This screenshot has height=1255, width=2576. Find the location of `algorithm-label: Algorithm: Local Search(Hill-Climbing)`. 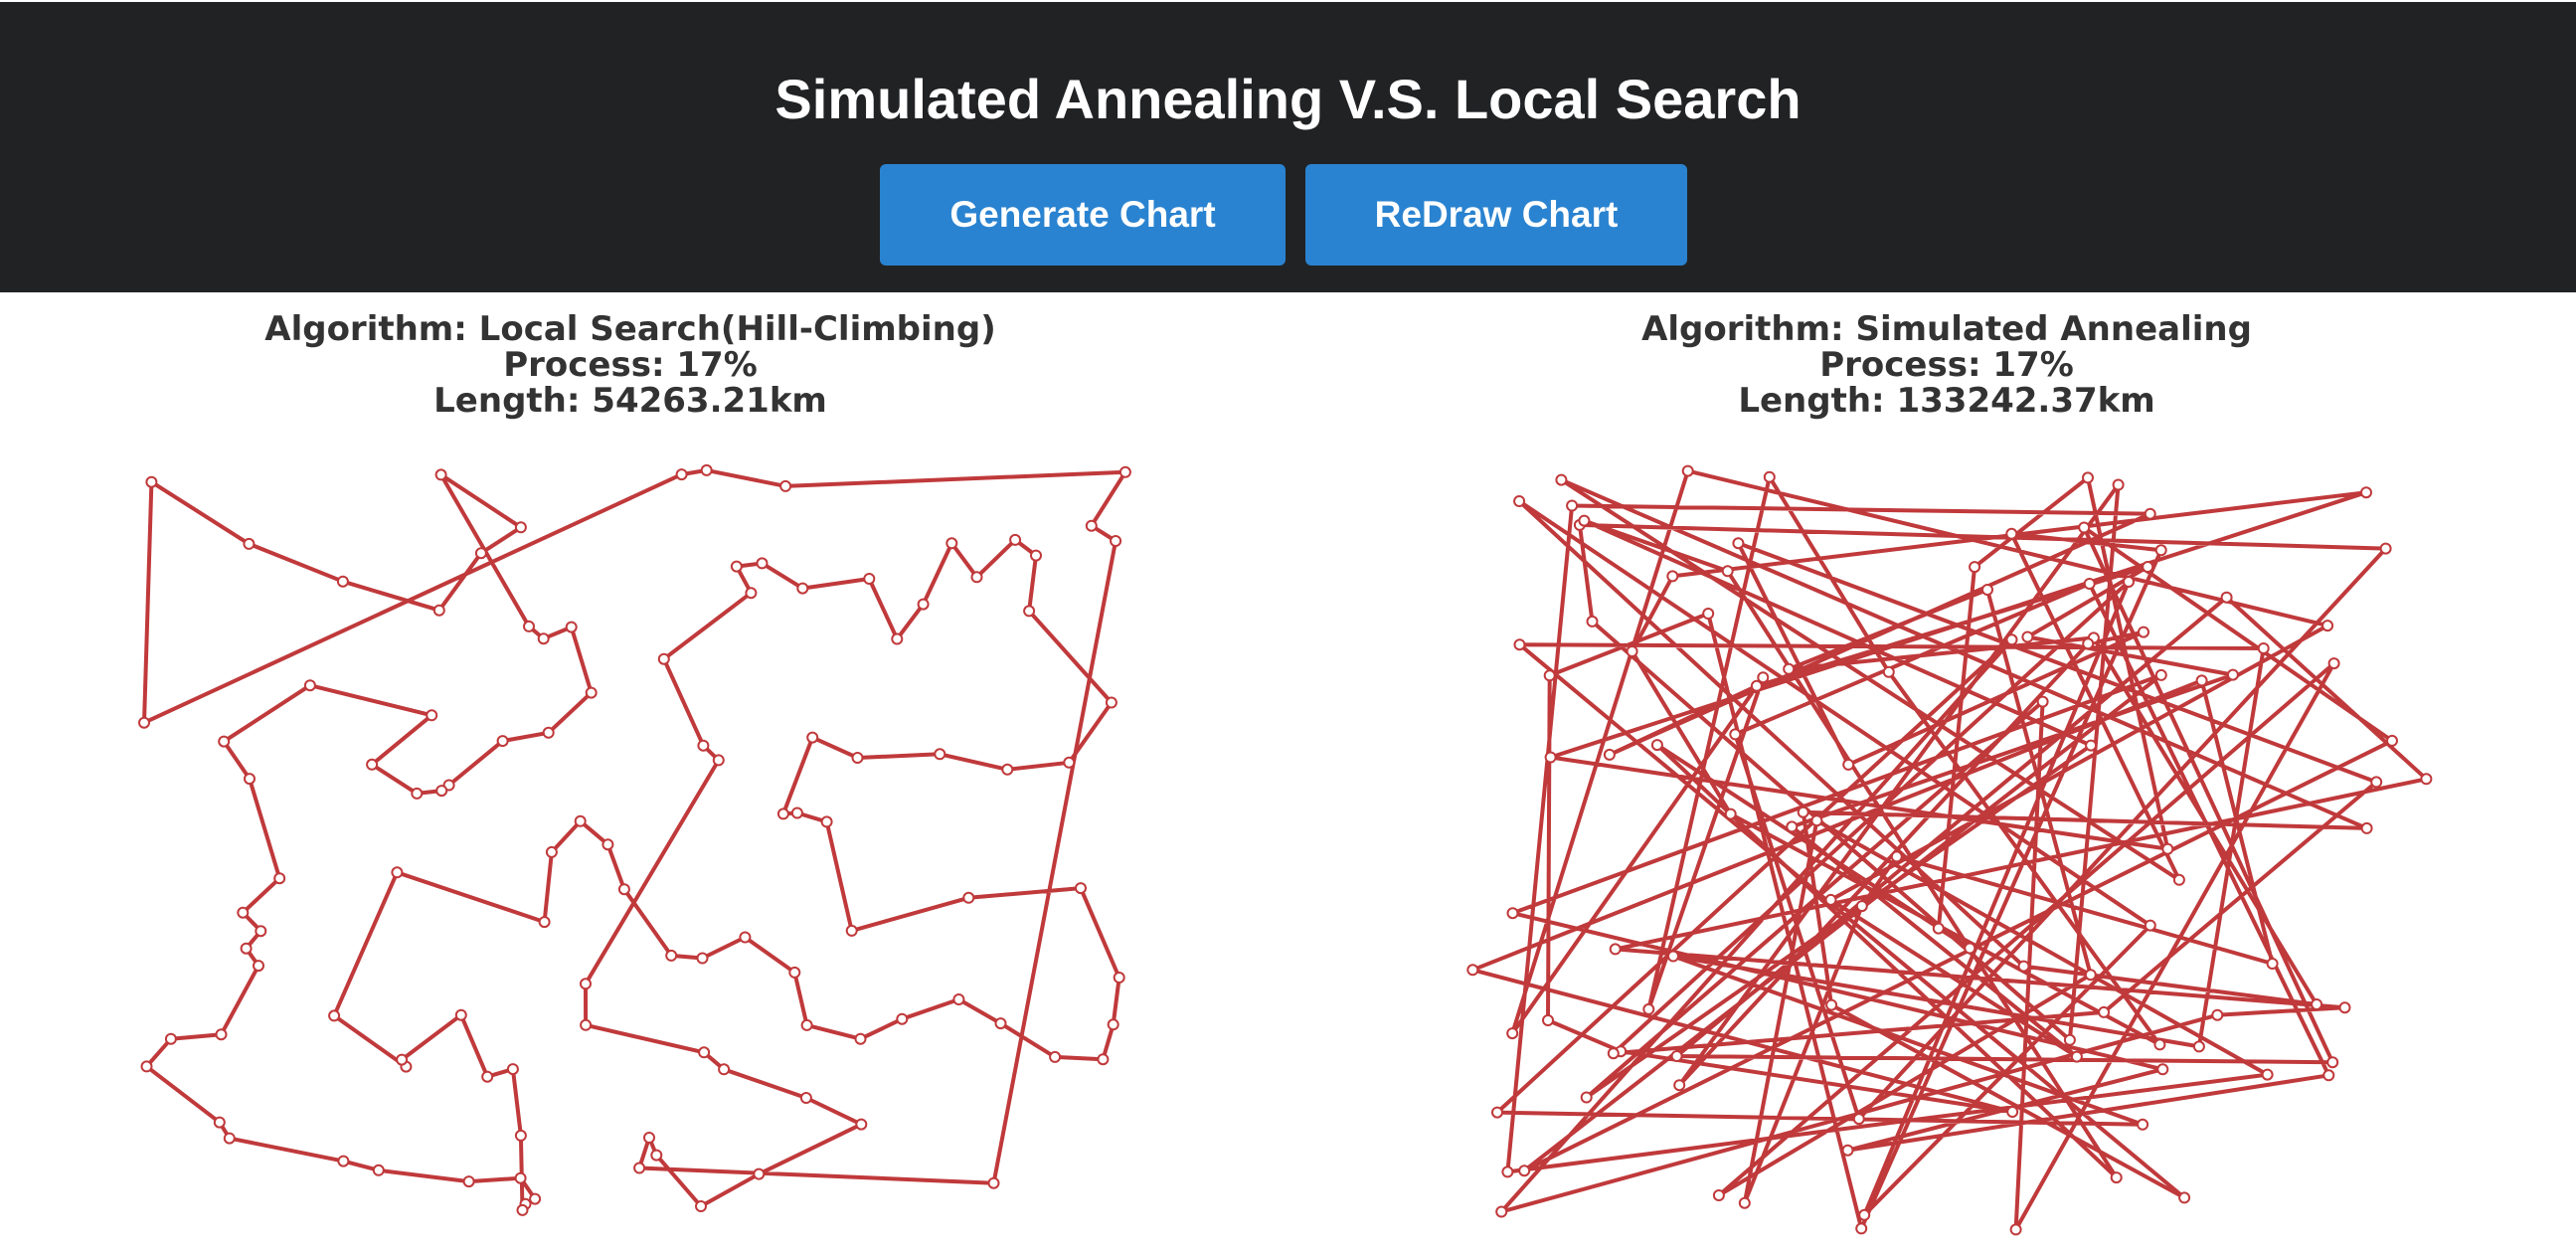

algorithm-label: Algorithm: Local Search(Hill-Climbing) is located at coordinates (630, 329).